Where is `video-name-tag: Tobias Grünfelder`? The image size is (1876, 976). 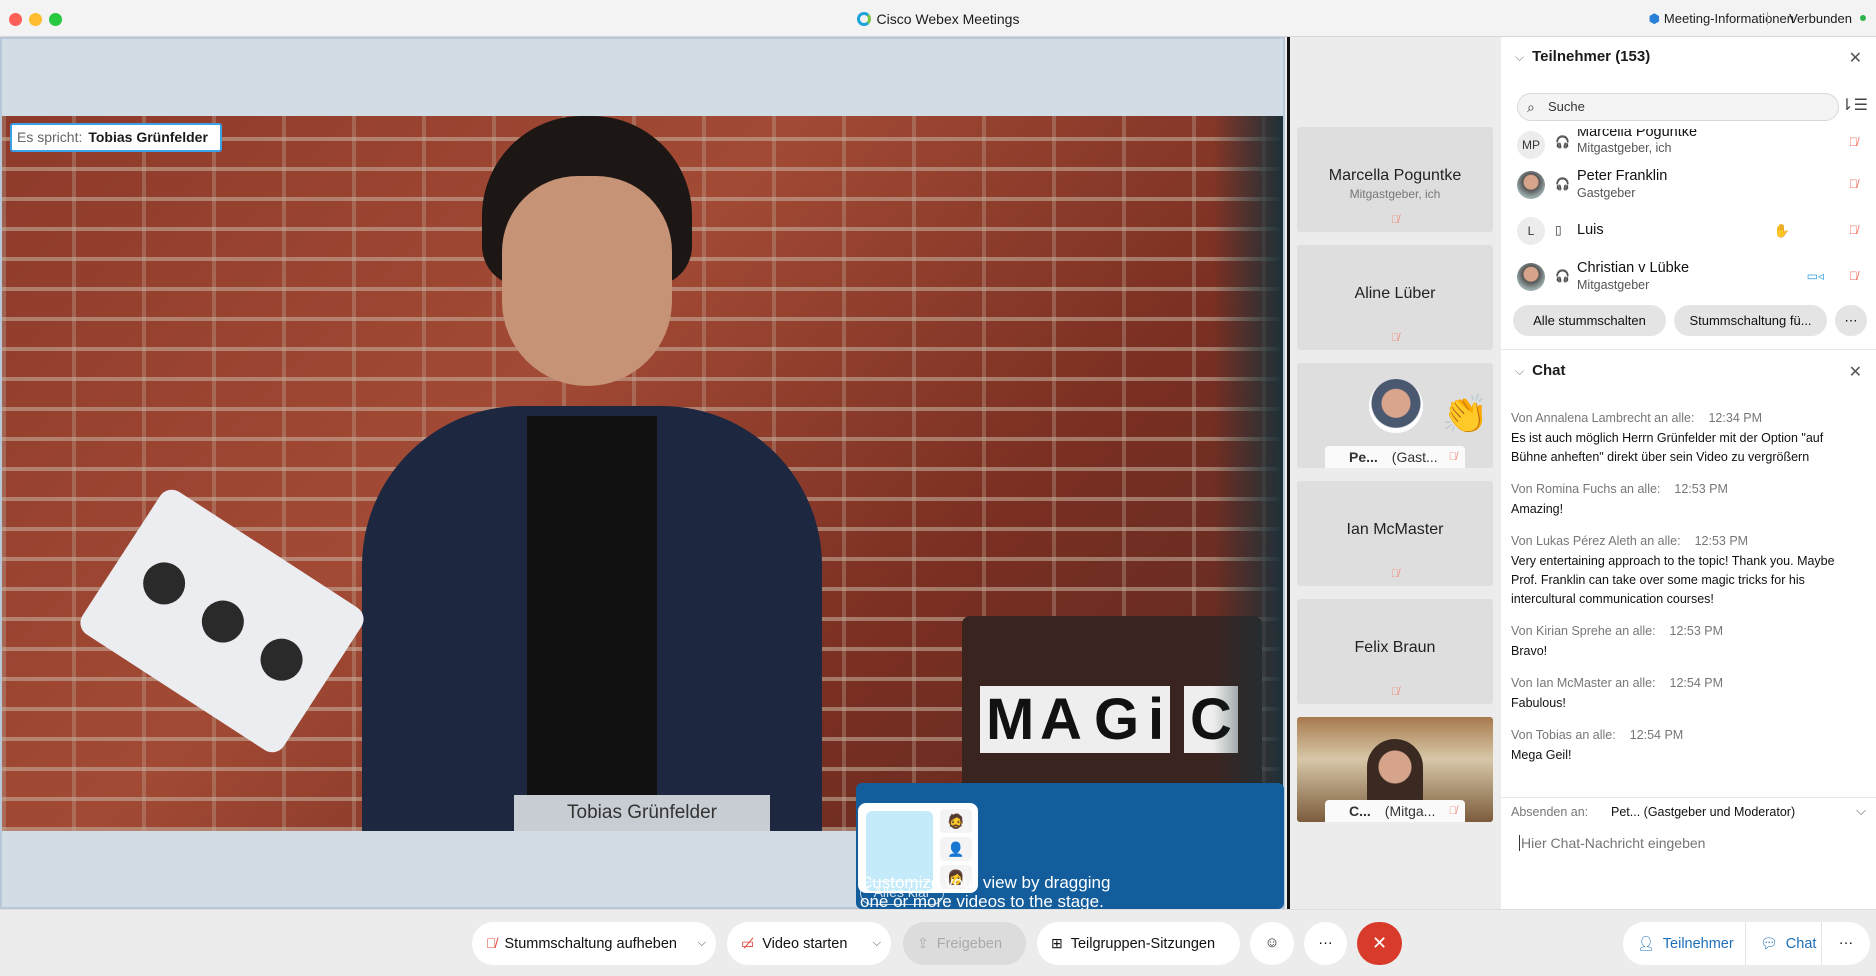 video-name-tag: Tobias Grünfelder is located at coordinates (642, 813).